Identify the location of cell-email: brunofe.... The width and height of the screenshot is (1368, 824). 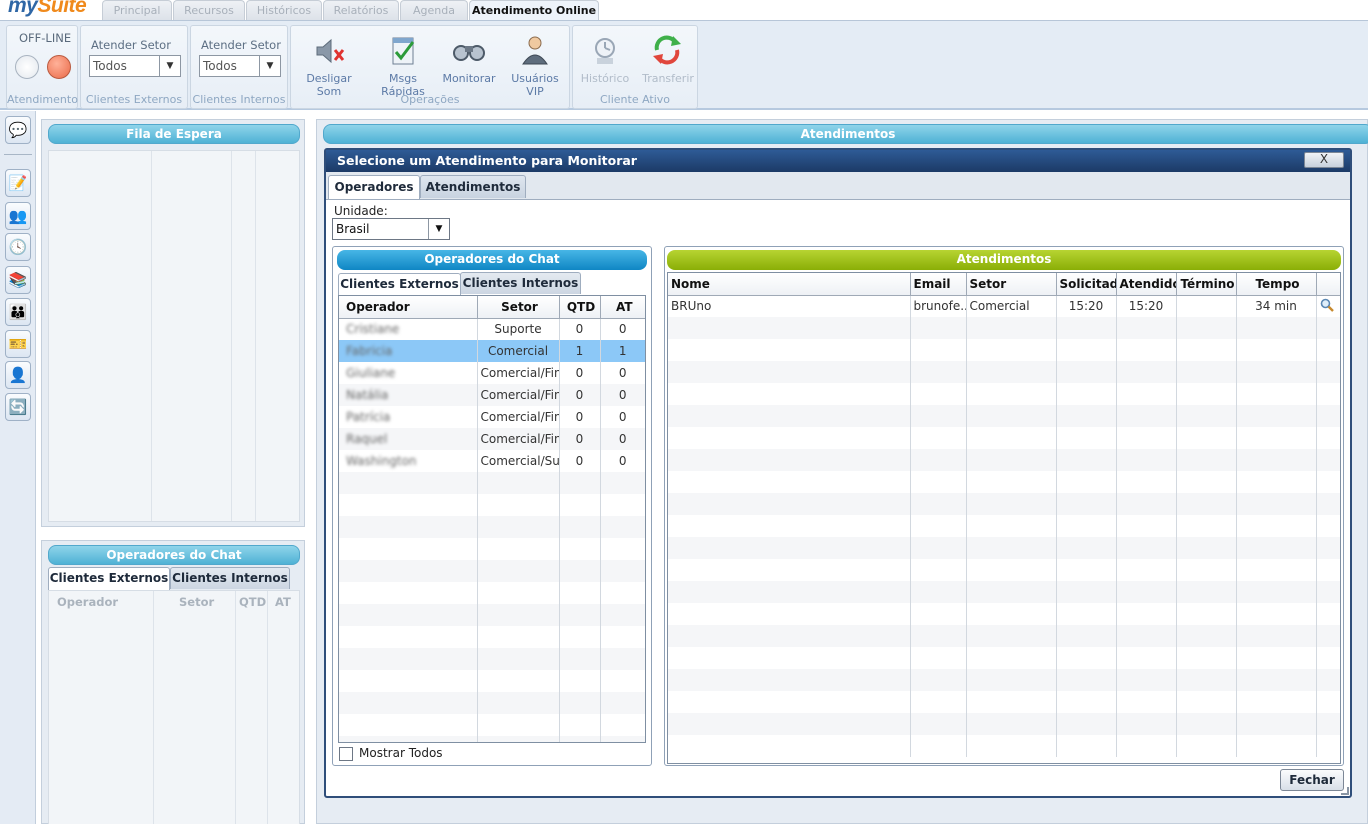
(938, 306).